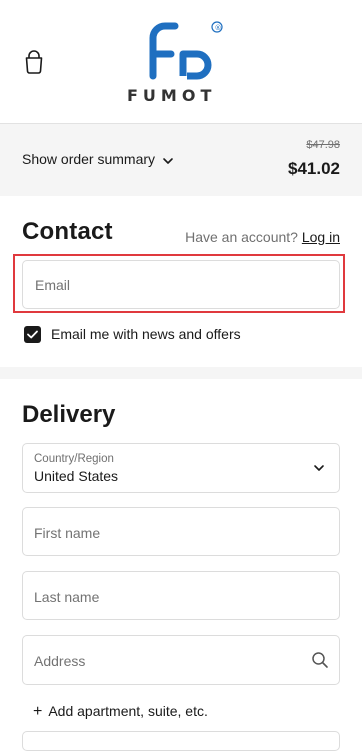 This screenshot has width=362, height=751. I want to click on shopping-bag-icon, so click(34, 62).